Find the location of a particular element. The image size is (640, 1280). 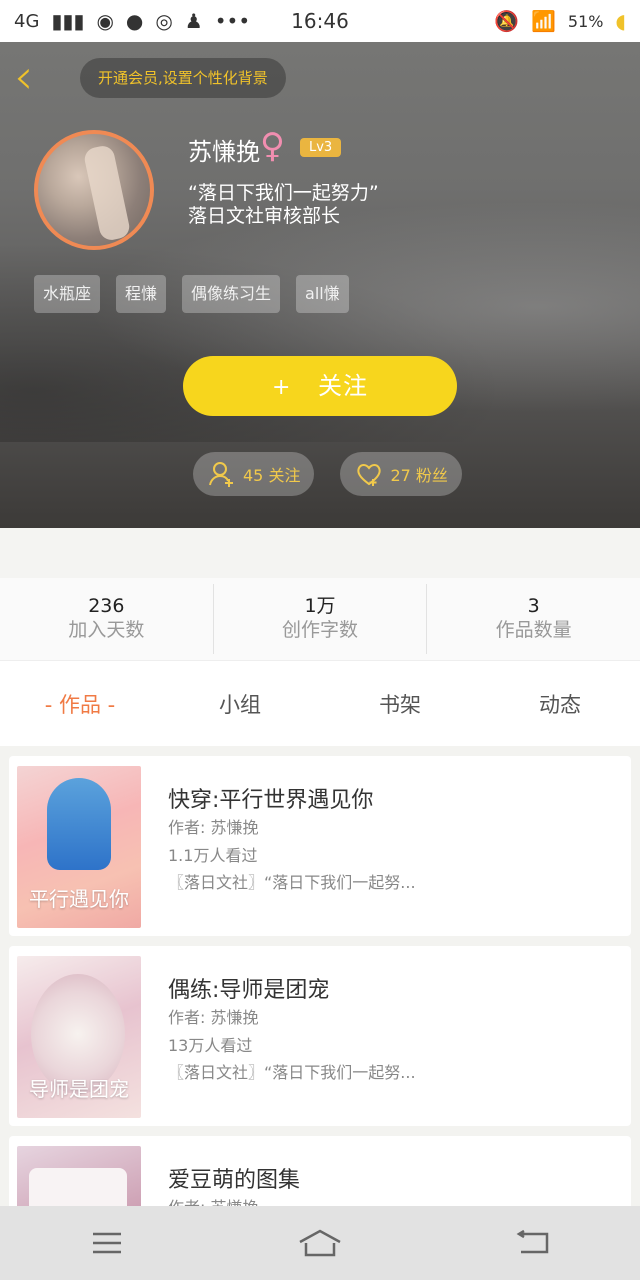

menu-icon is located at coordinates (106, 1243).